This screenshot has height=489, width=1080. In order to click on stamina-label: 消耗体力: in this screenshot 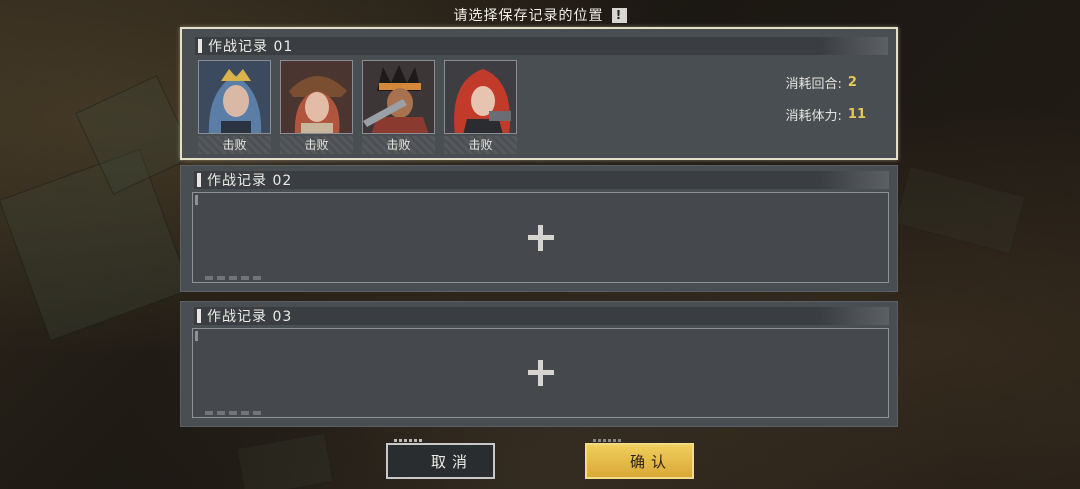, I will do `click(813, 116)`.